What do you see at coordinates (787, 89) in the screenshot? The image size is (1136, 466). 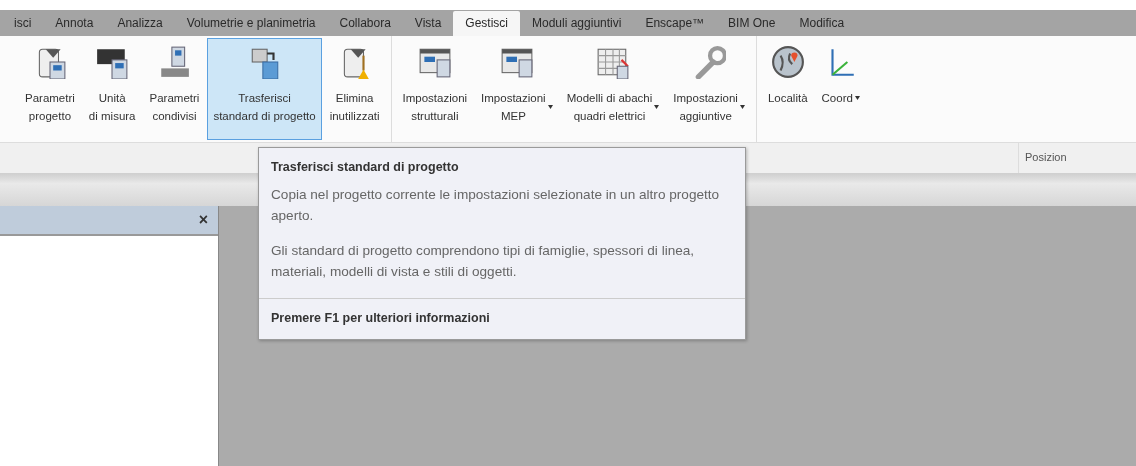 I see `ribbon-button: Località` at bounding box center [787, 89].